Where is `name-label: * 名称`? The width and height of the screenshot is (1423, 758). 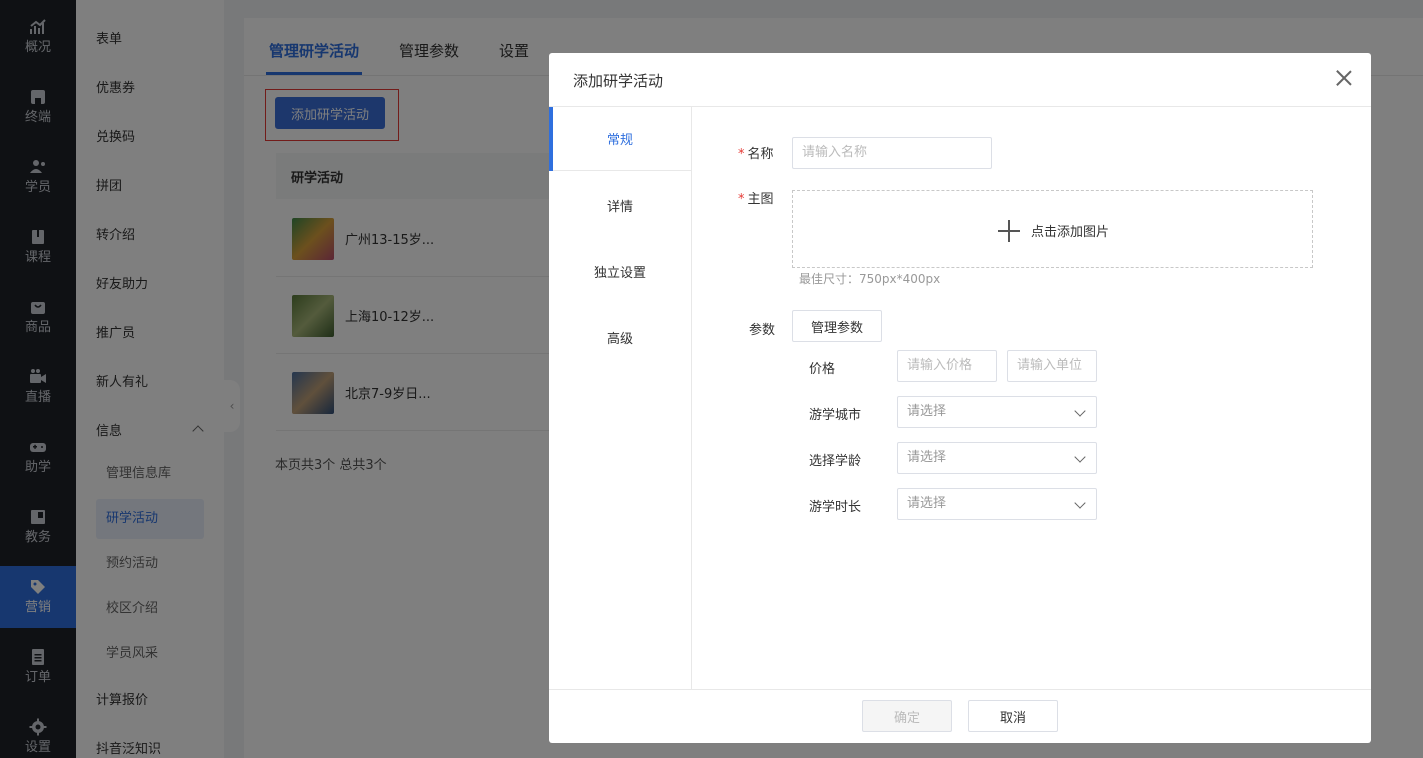 name-label: * 名称 is located at coordinates (756, 152).